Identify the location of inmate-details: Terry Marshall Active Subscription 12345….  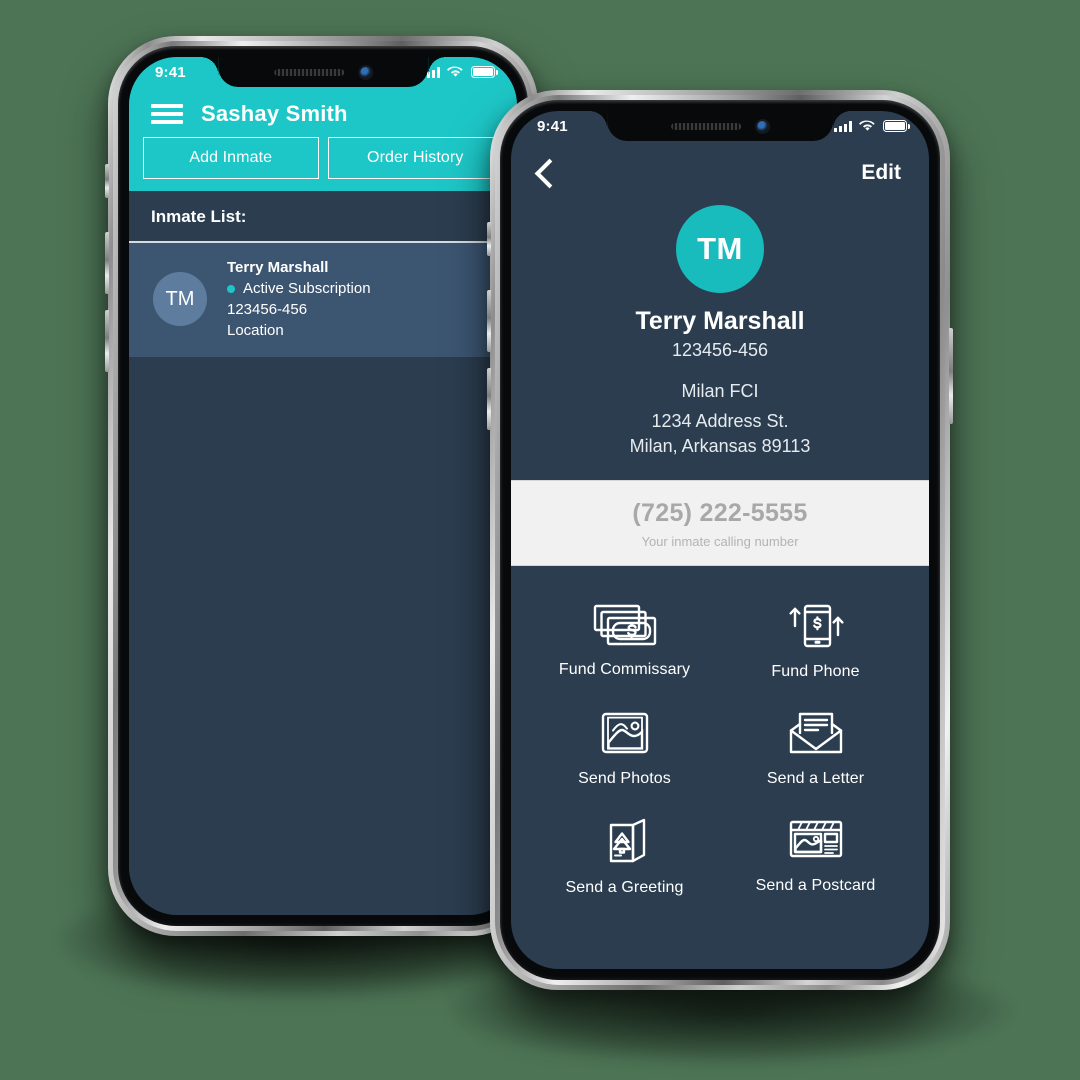
(299, 299).